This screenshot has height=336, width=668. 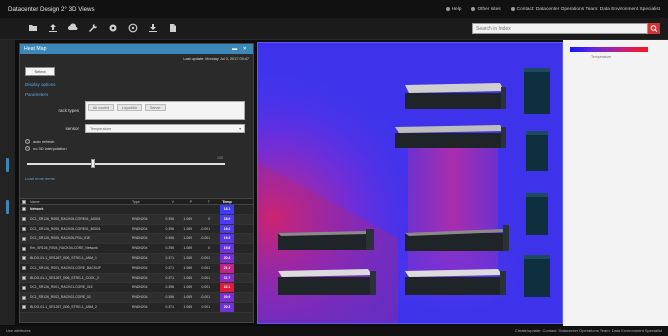 What do you see at coordinates (201, 201) in the screenshot?
I see `col-t: T` at bounding box center [201, 201].